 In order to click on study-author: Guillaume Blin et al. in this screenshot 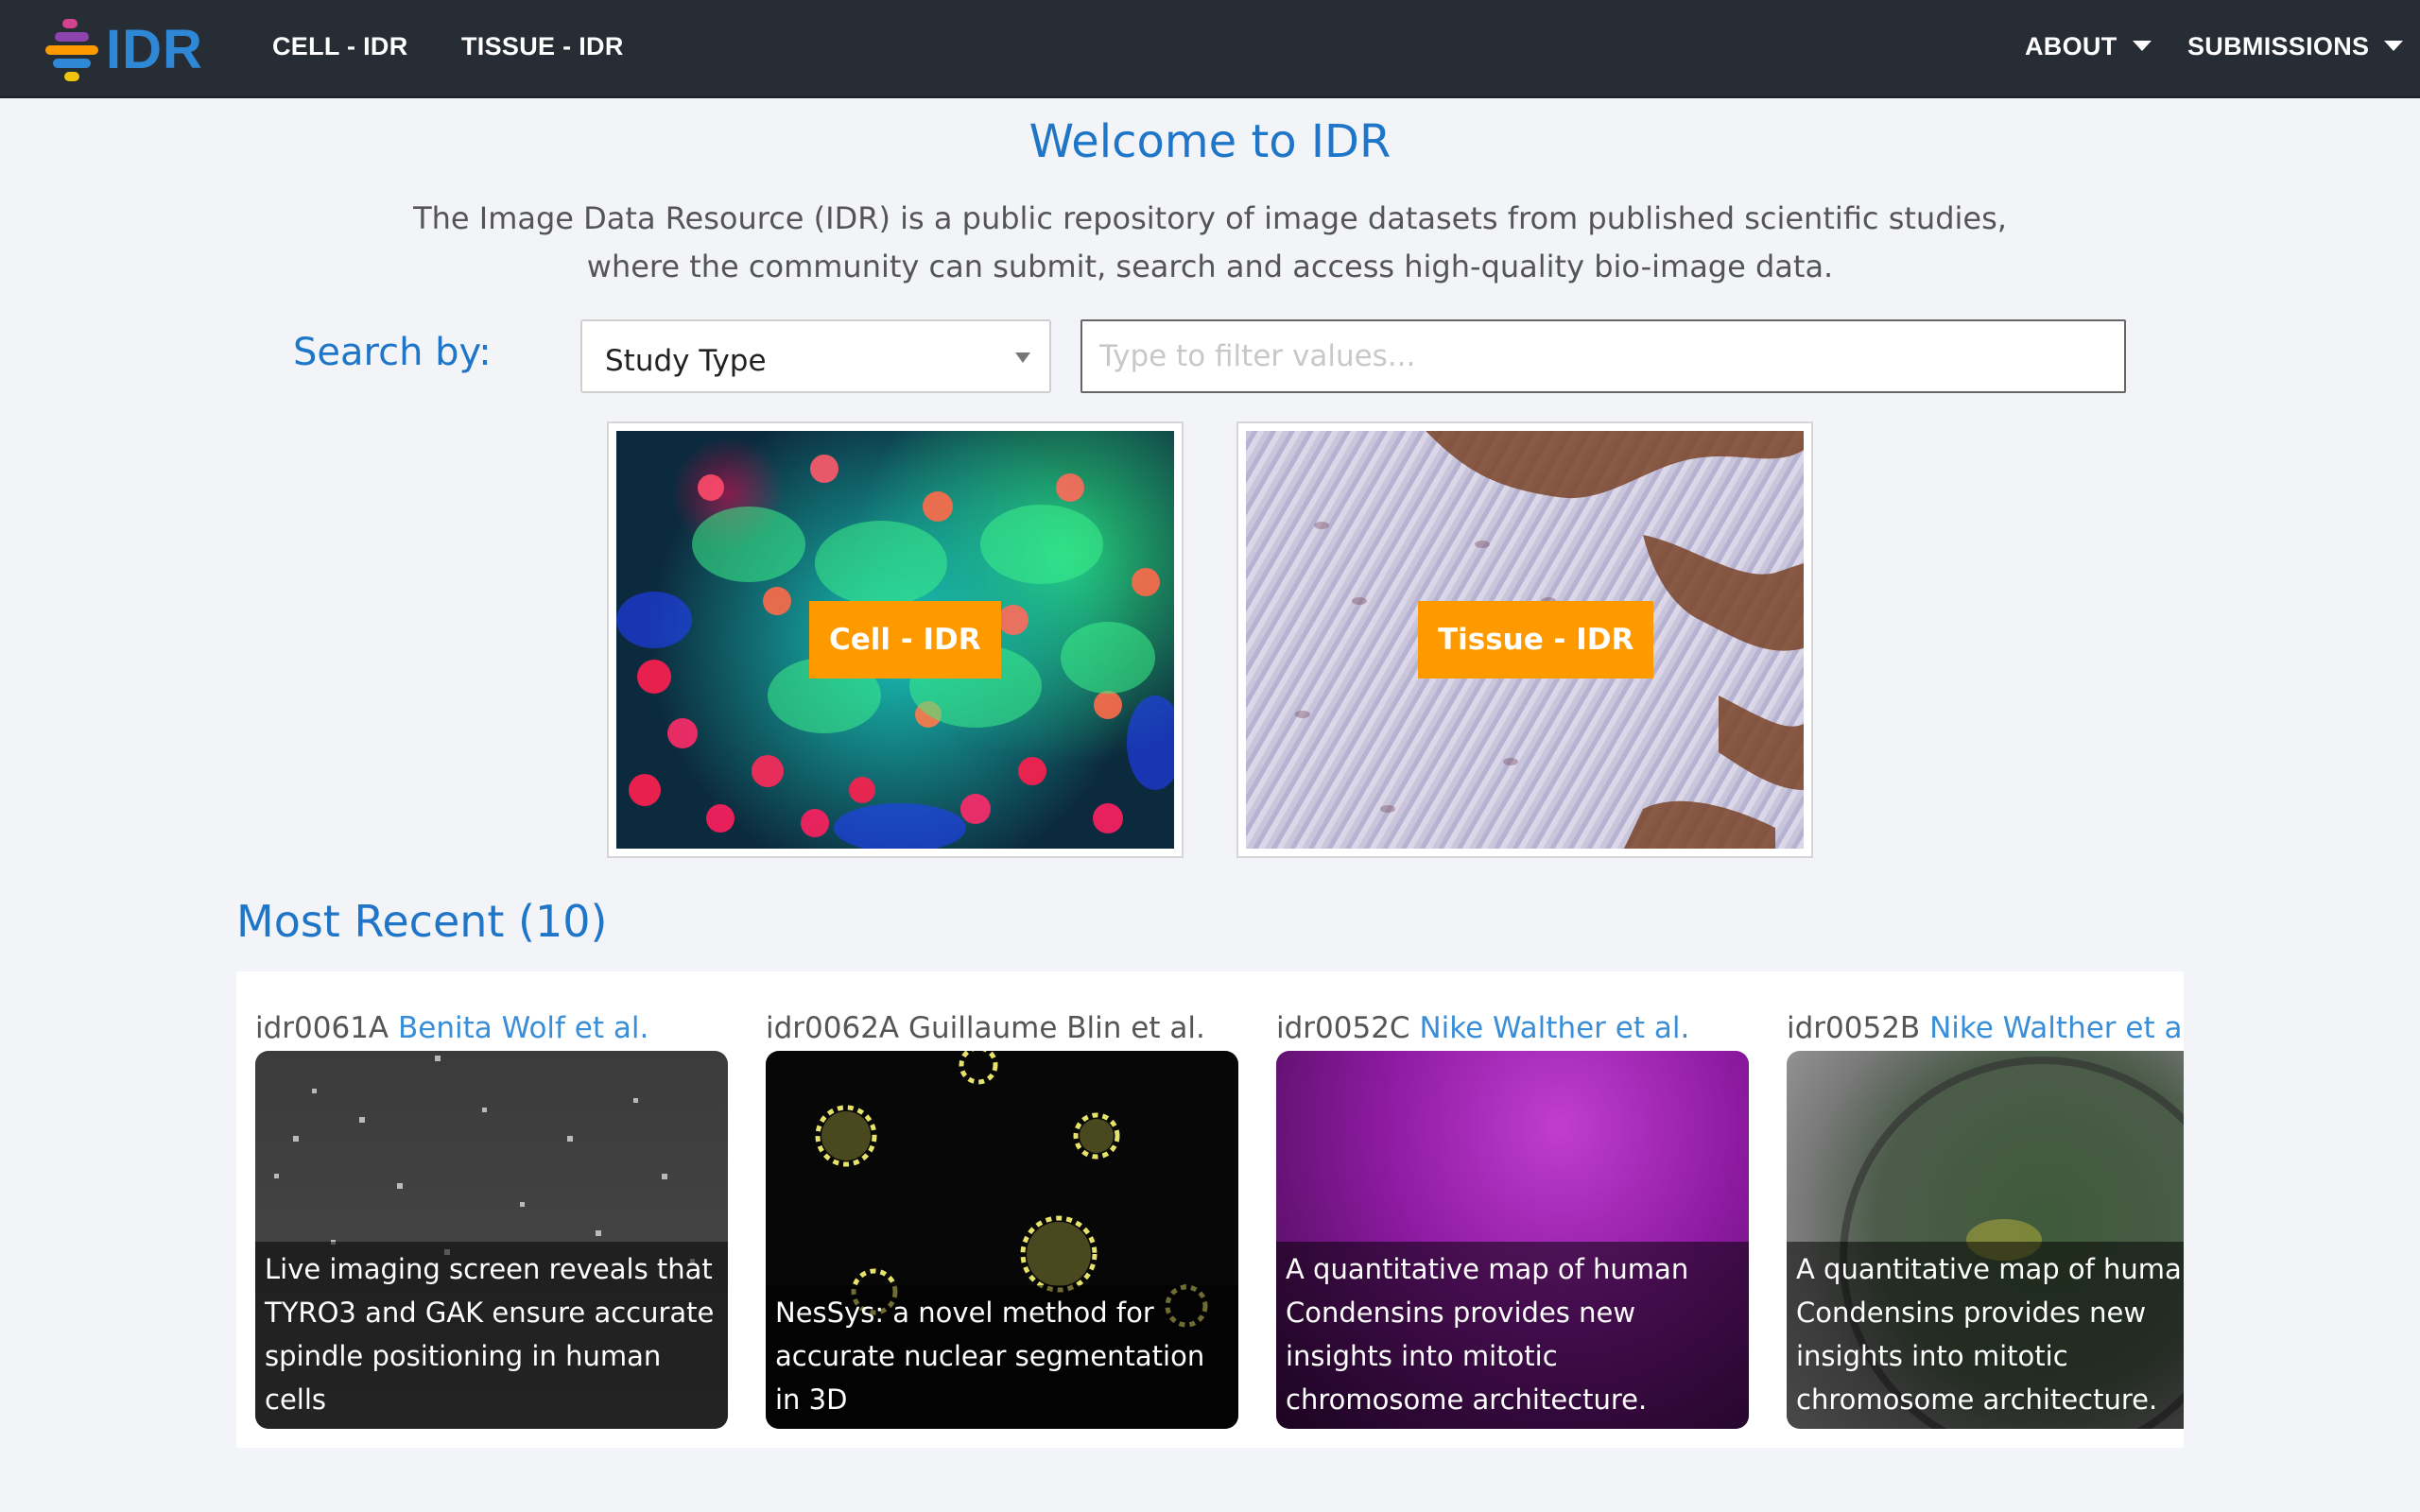, I will do `click(1056, 1028)`.